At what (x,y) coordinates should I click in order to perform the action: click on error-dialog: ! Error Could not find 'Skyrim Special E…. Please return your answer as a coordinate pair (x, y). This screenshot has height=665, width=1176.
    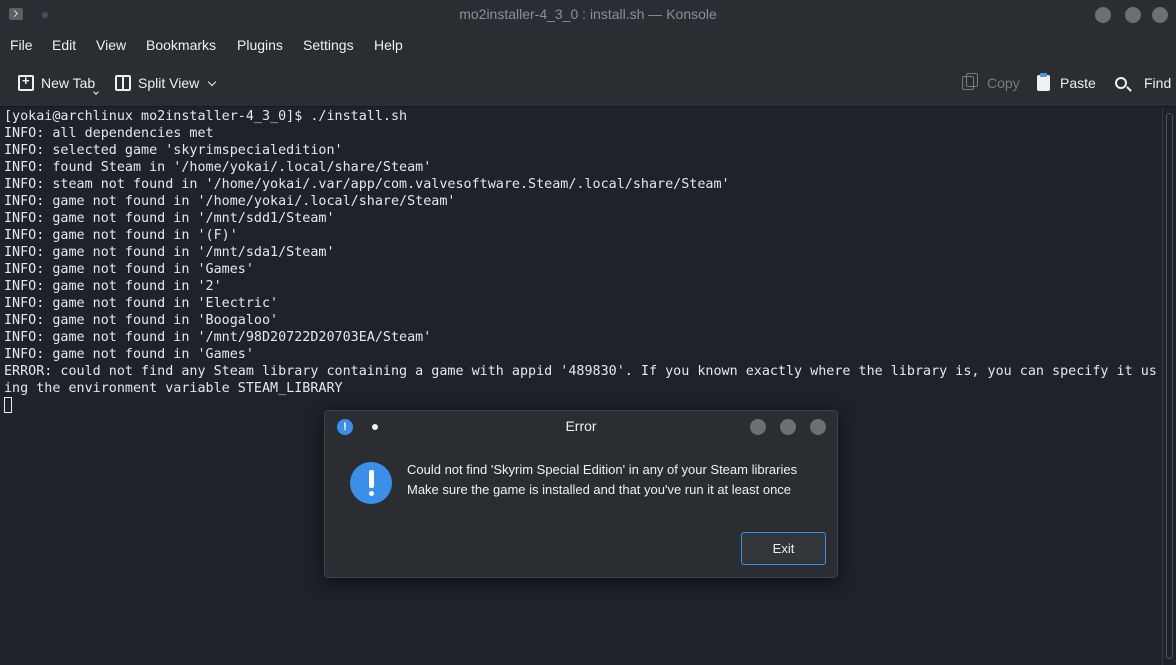
    Looking at the image, I should click on (581, 494).